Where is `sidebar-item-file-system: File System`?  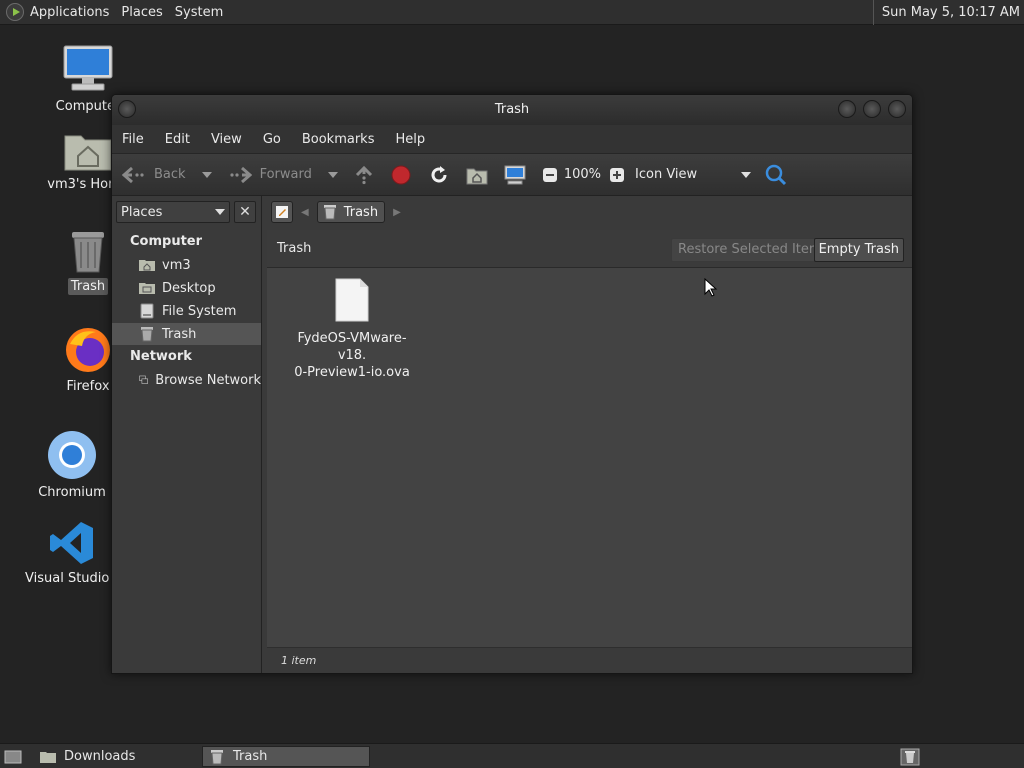 sidebar-item-file-system: File System is located at coordinates (186, 311).